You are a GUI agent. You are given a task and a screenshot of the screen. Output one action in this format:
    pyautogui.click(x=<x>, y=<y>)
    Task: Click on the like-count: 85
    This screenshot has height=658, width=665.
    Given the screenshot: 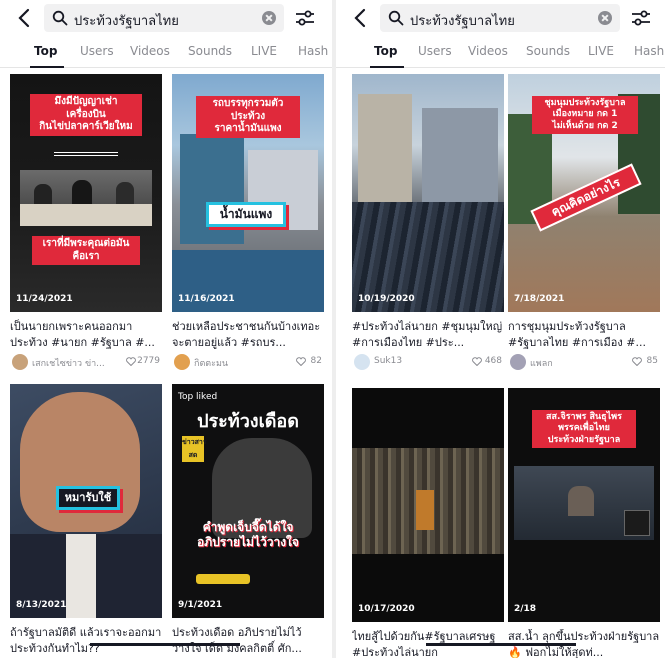 What is the action you would take?
    pyautogui.click(x=652, y=361)
    